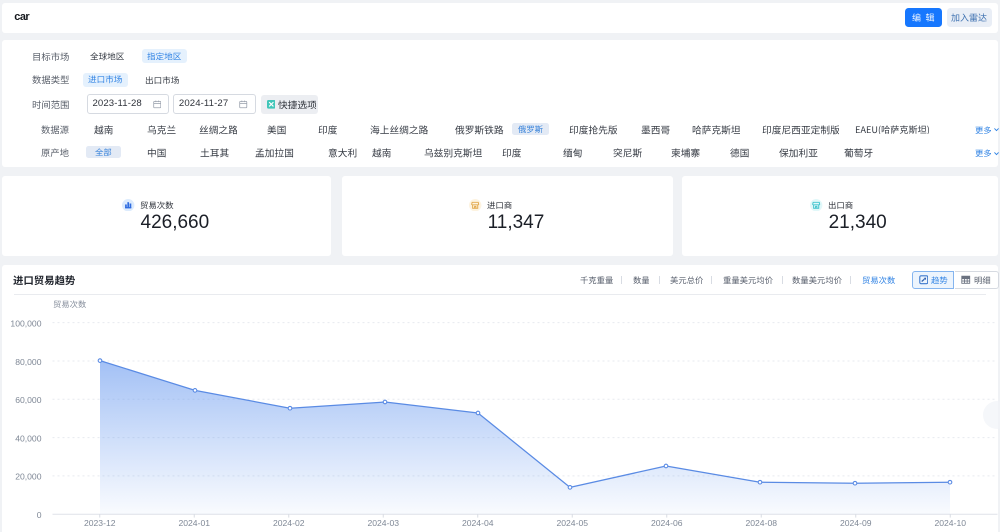  I want to click on svg-text: 2024-09, so click(856, 523).